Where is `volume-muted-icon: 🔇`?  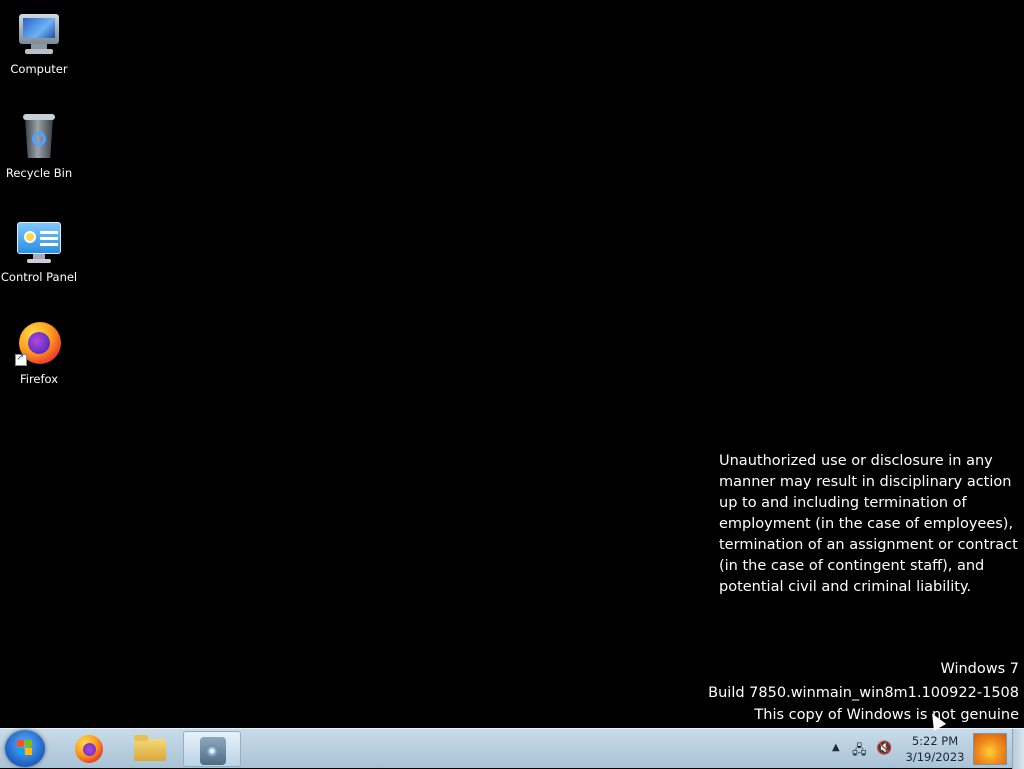
volume-muted-icon: 🔇 is located at coordinates (884, 748).